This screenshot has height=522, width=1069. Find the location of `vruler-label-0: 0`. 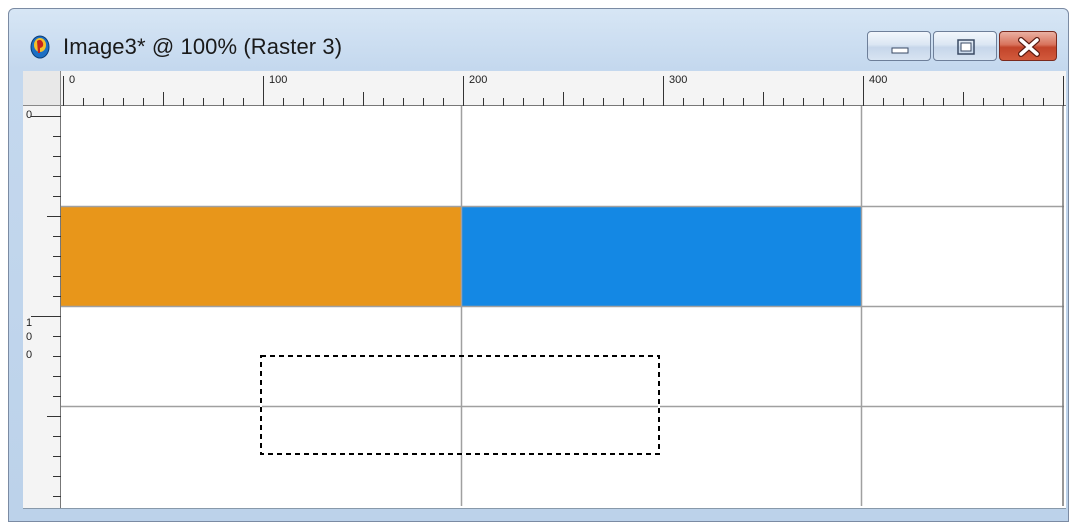

vruler-label-0: 0 is located at coordinates (29, 115).